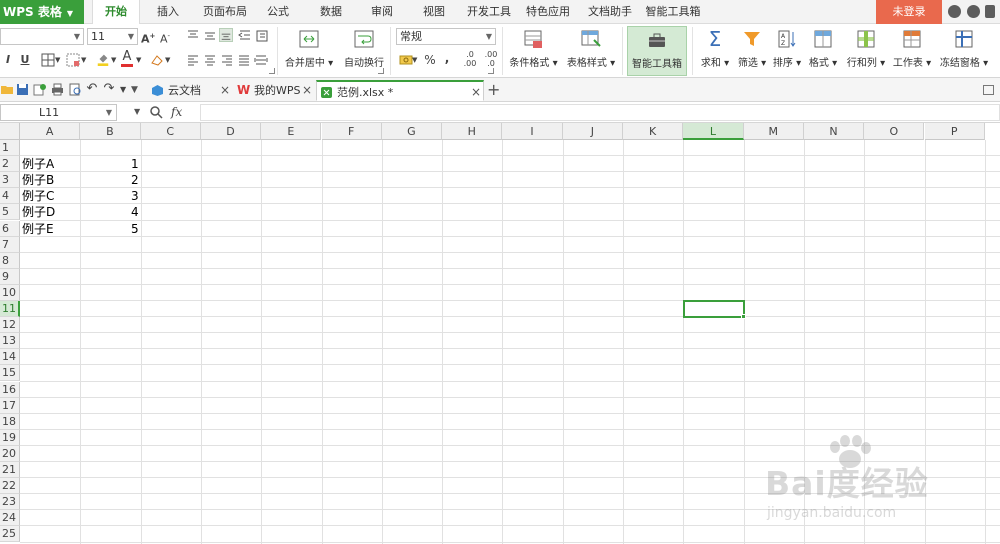 The width and height of the screenshot is (1000, 544). What do you see at coordinates (10, 437) in the screenshot?
I see `row-header: 19` at bounding box center [10, 437].